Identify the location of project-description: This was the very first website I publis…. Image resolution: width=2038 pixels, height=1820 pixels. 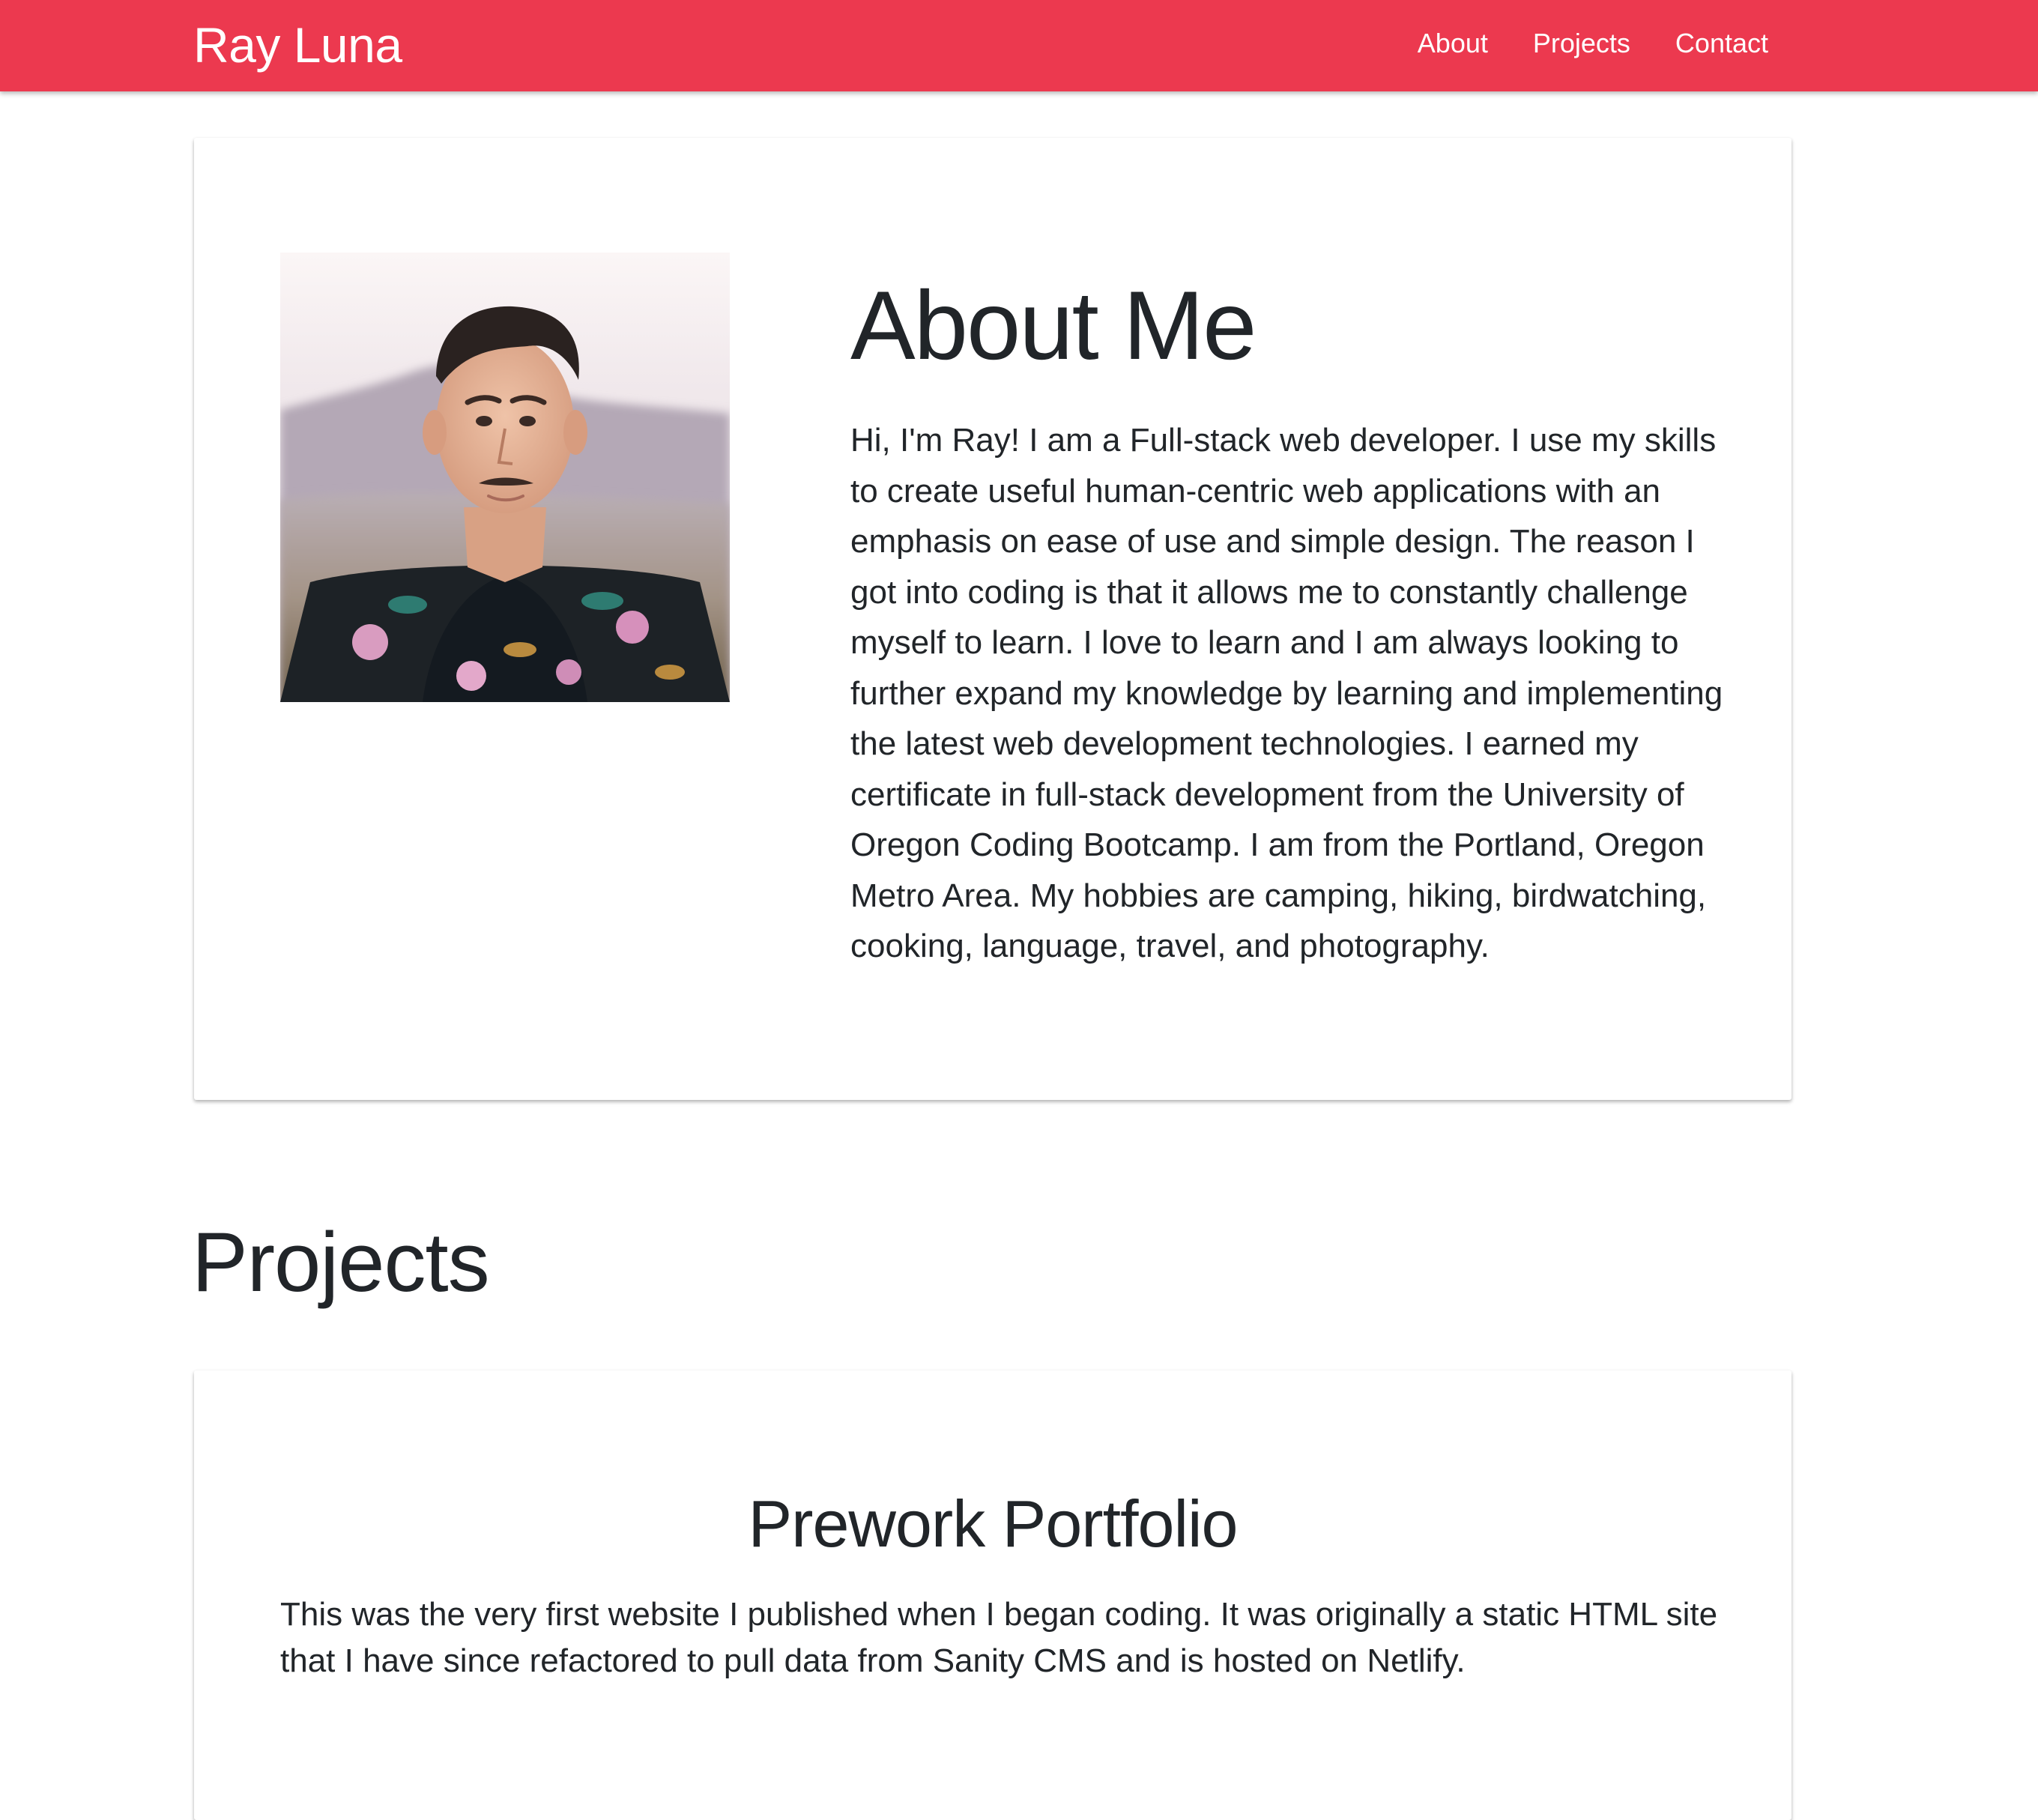
(999, 1638).